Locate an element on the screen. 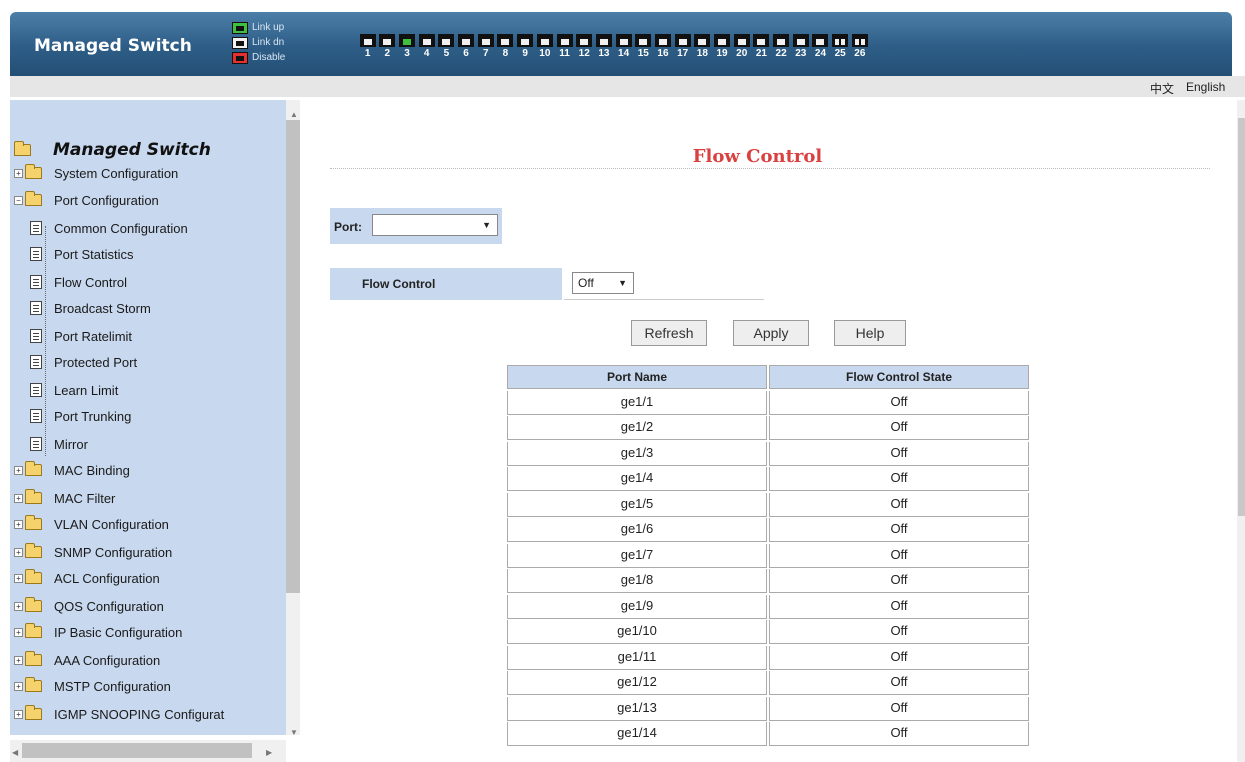  sidebar-item-learn-limit: Learn Limit is located at coordinates (74, 390).